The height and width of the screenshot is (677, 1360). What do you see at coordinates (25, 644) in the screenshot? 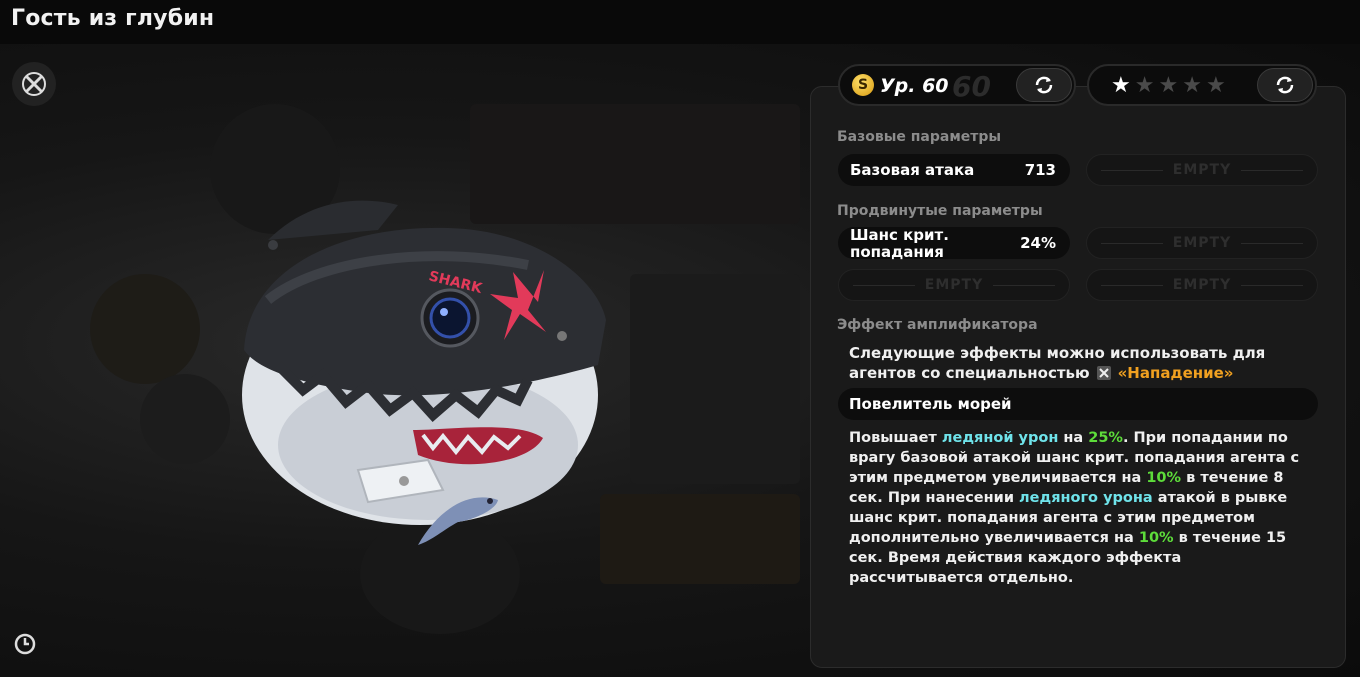
I see `rotate-view-icon` at bounding box center [25, 644].